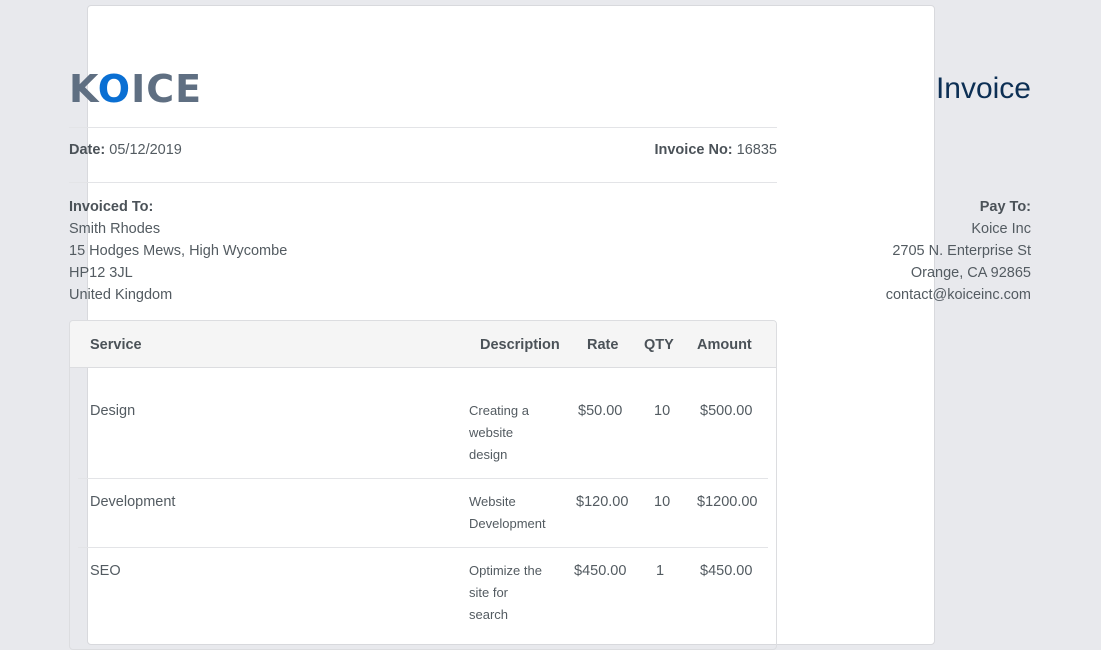  I want to click on desc-line: Website, so click(492, 501).